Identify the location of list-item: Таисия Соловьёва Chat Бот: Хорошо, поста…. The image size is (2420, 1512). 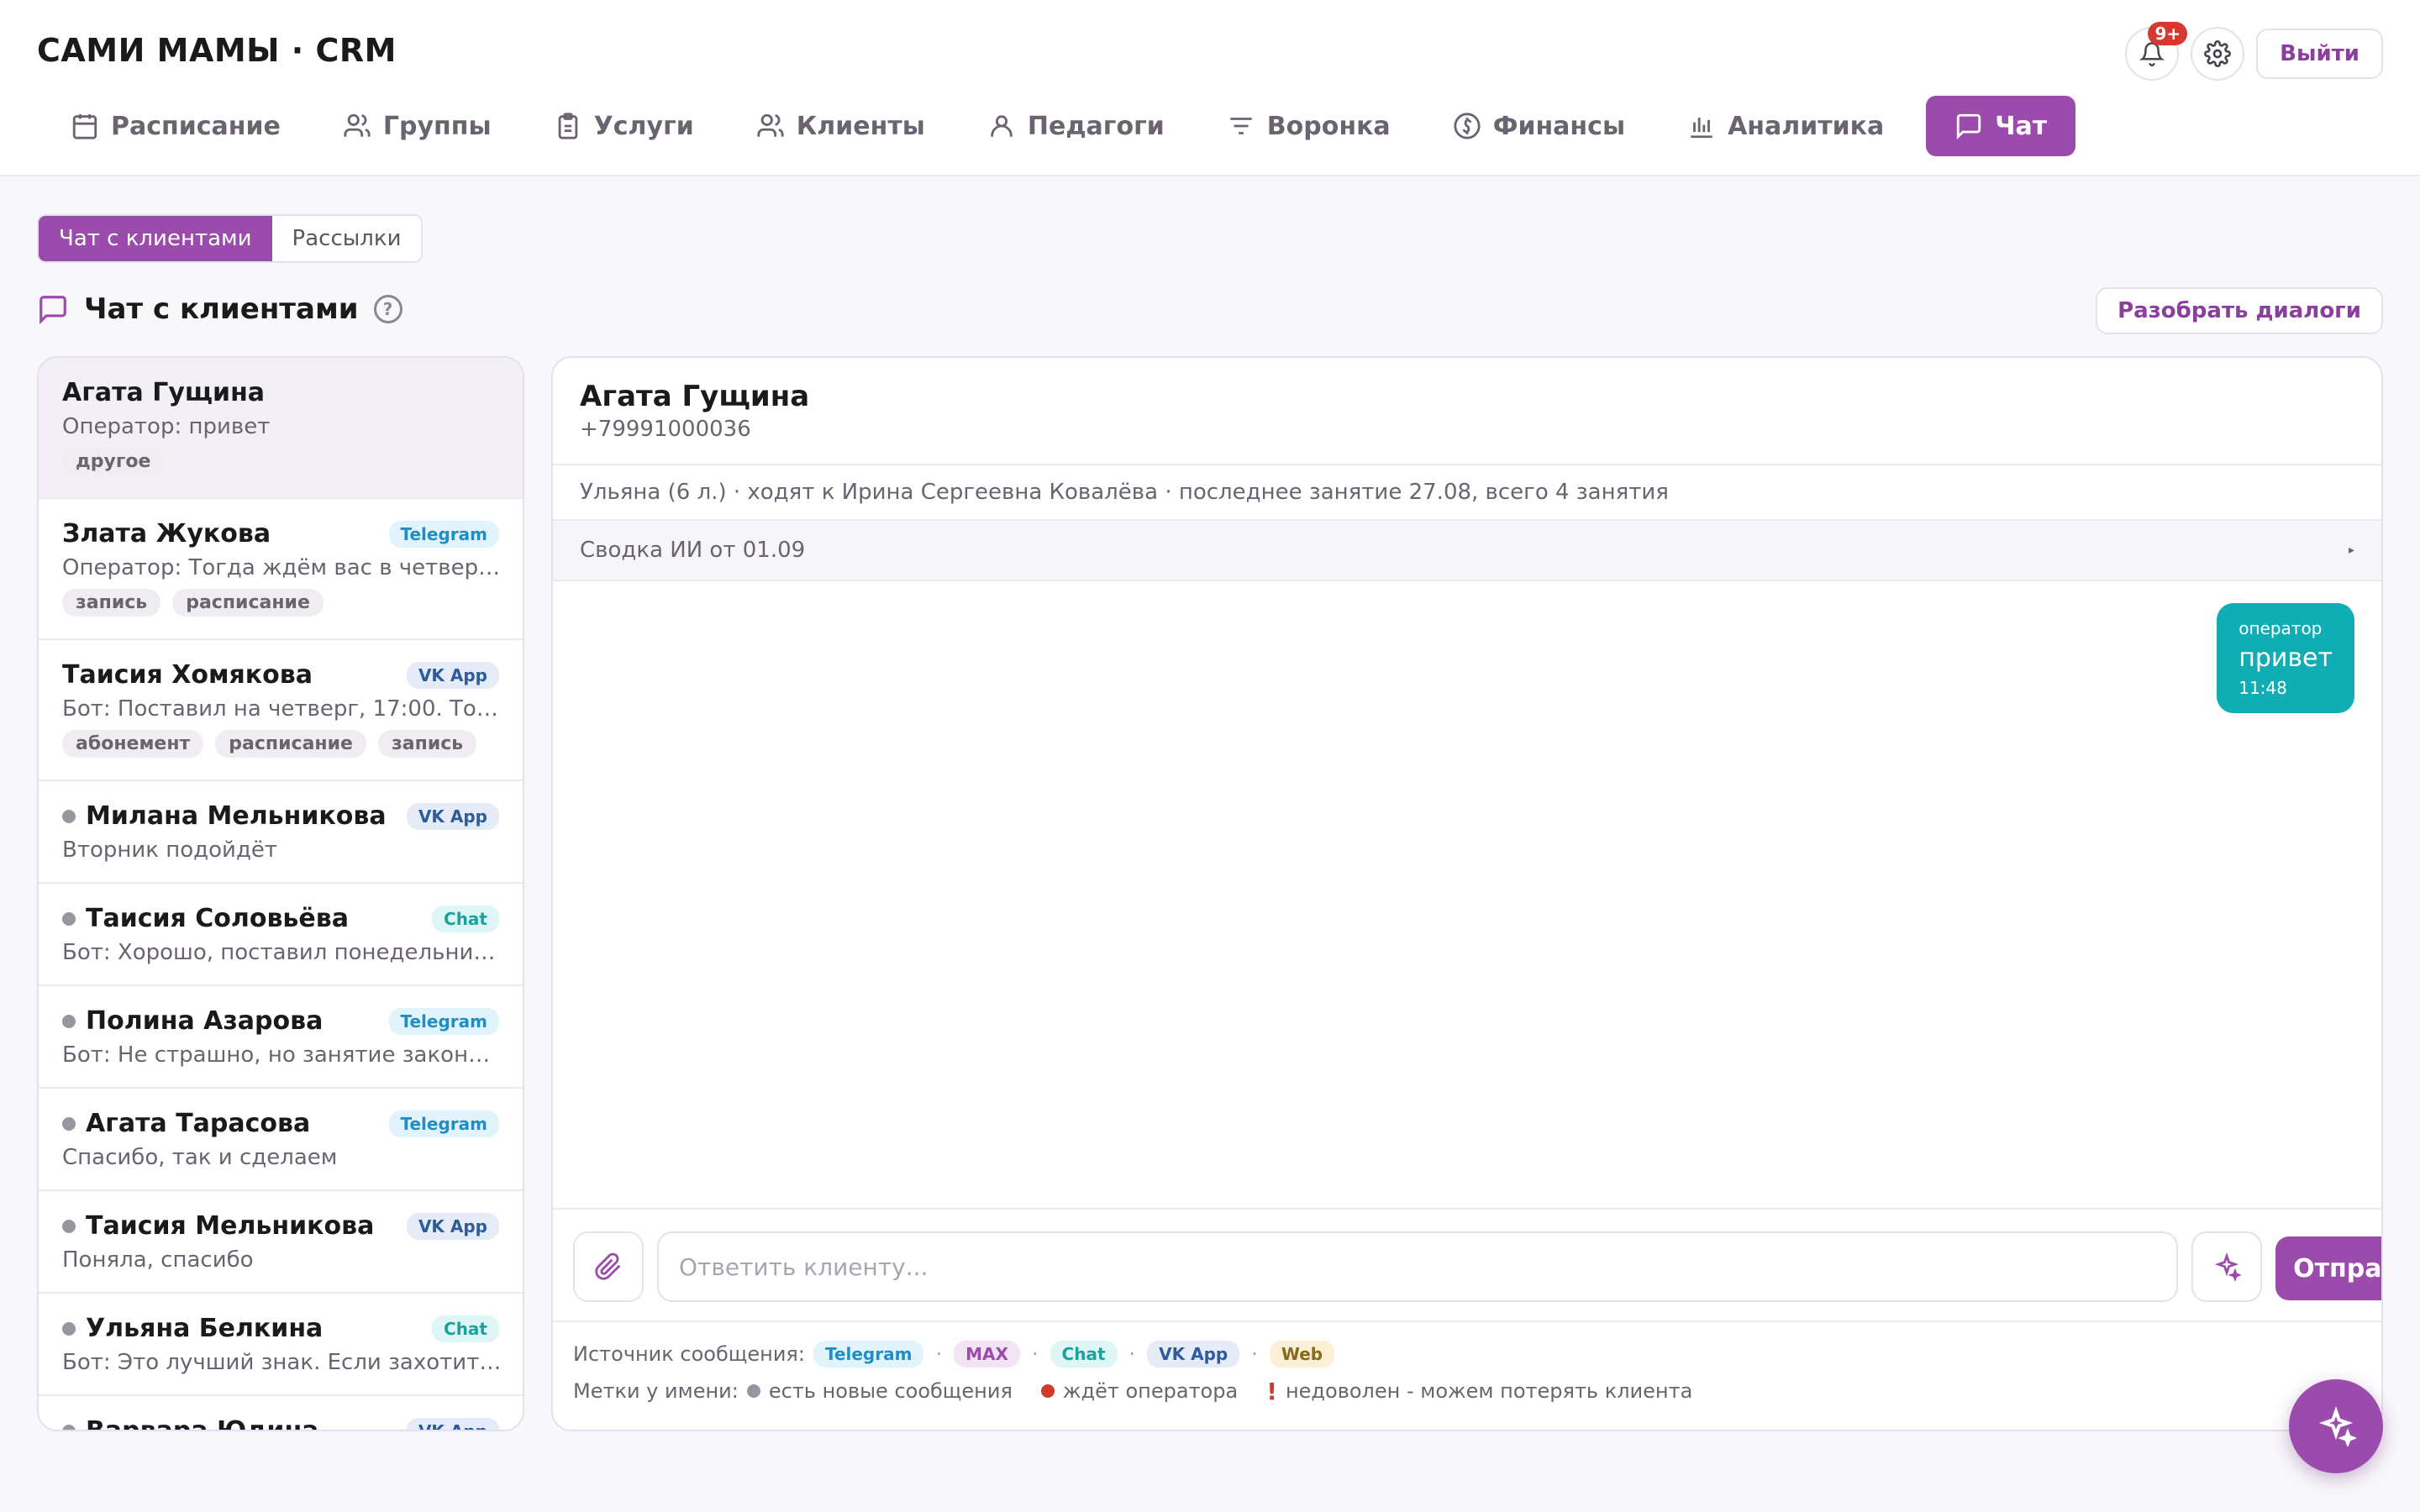
(281, 935).